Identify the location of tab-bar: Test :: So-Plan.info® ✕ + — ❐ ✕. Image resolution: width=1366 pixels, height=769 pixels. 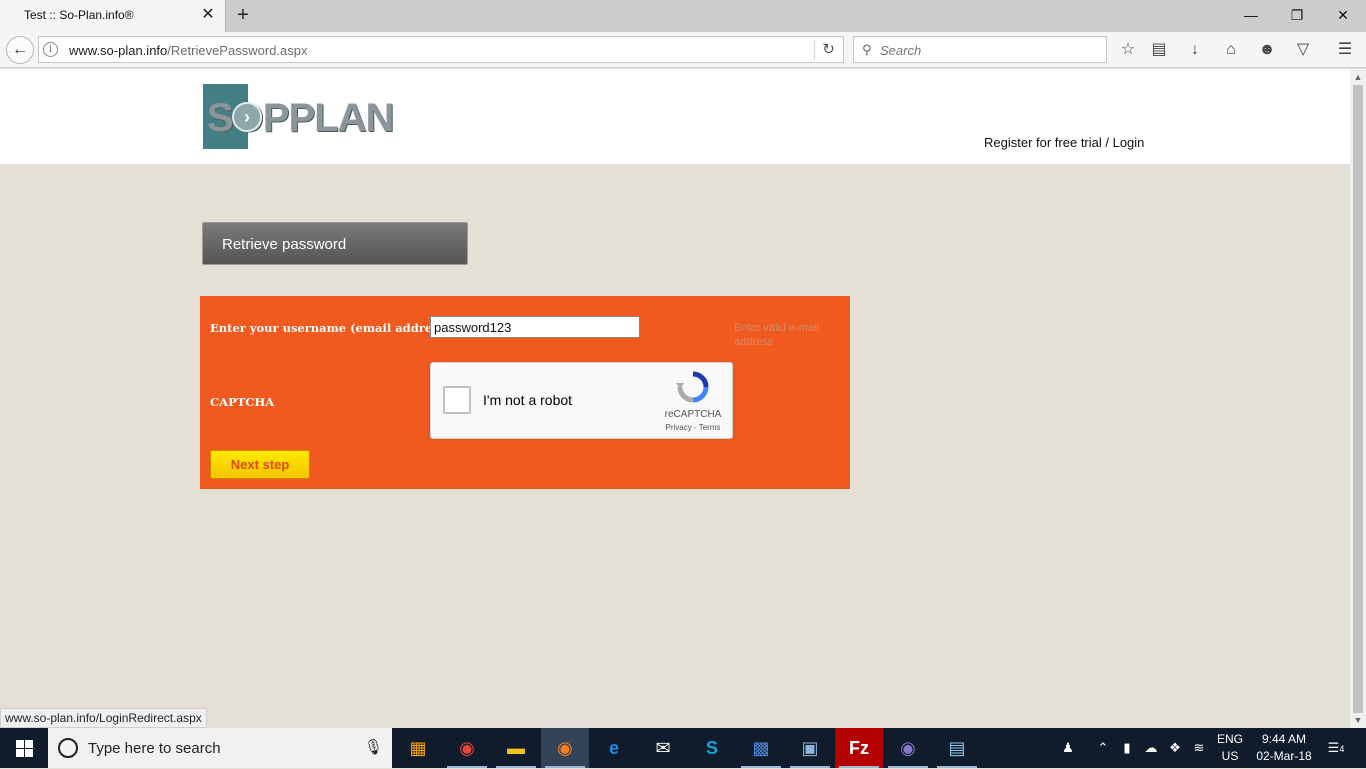
(683, 16).